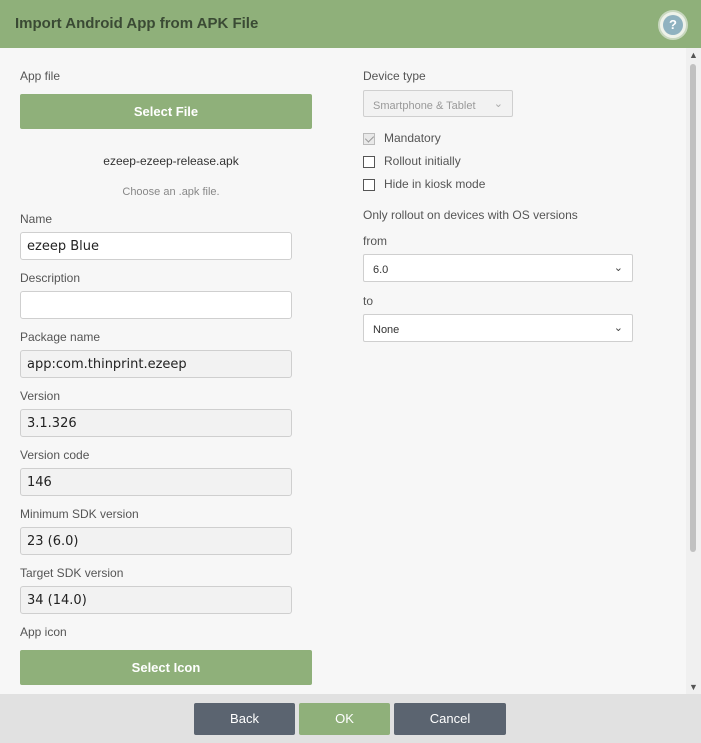 This screenshot has height=743, width=701. Describe the element at coordinates (156, 423) in the screenshot. I see `version-field: 3.1.326` at that location.